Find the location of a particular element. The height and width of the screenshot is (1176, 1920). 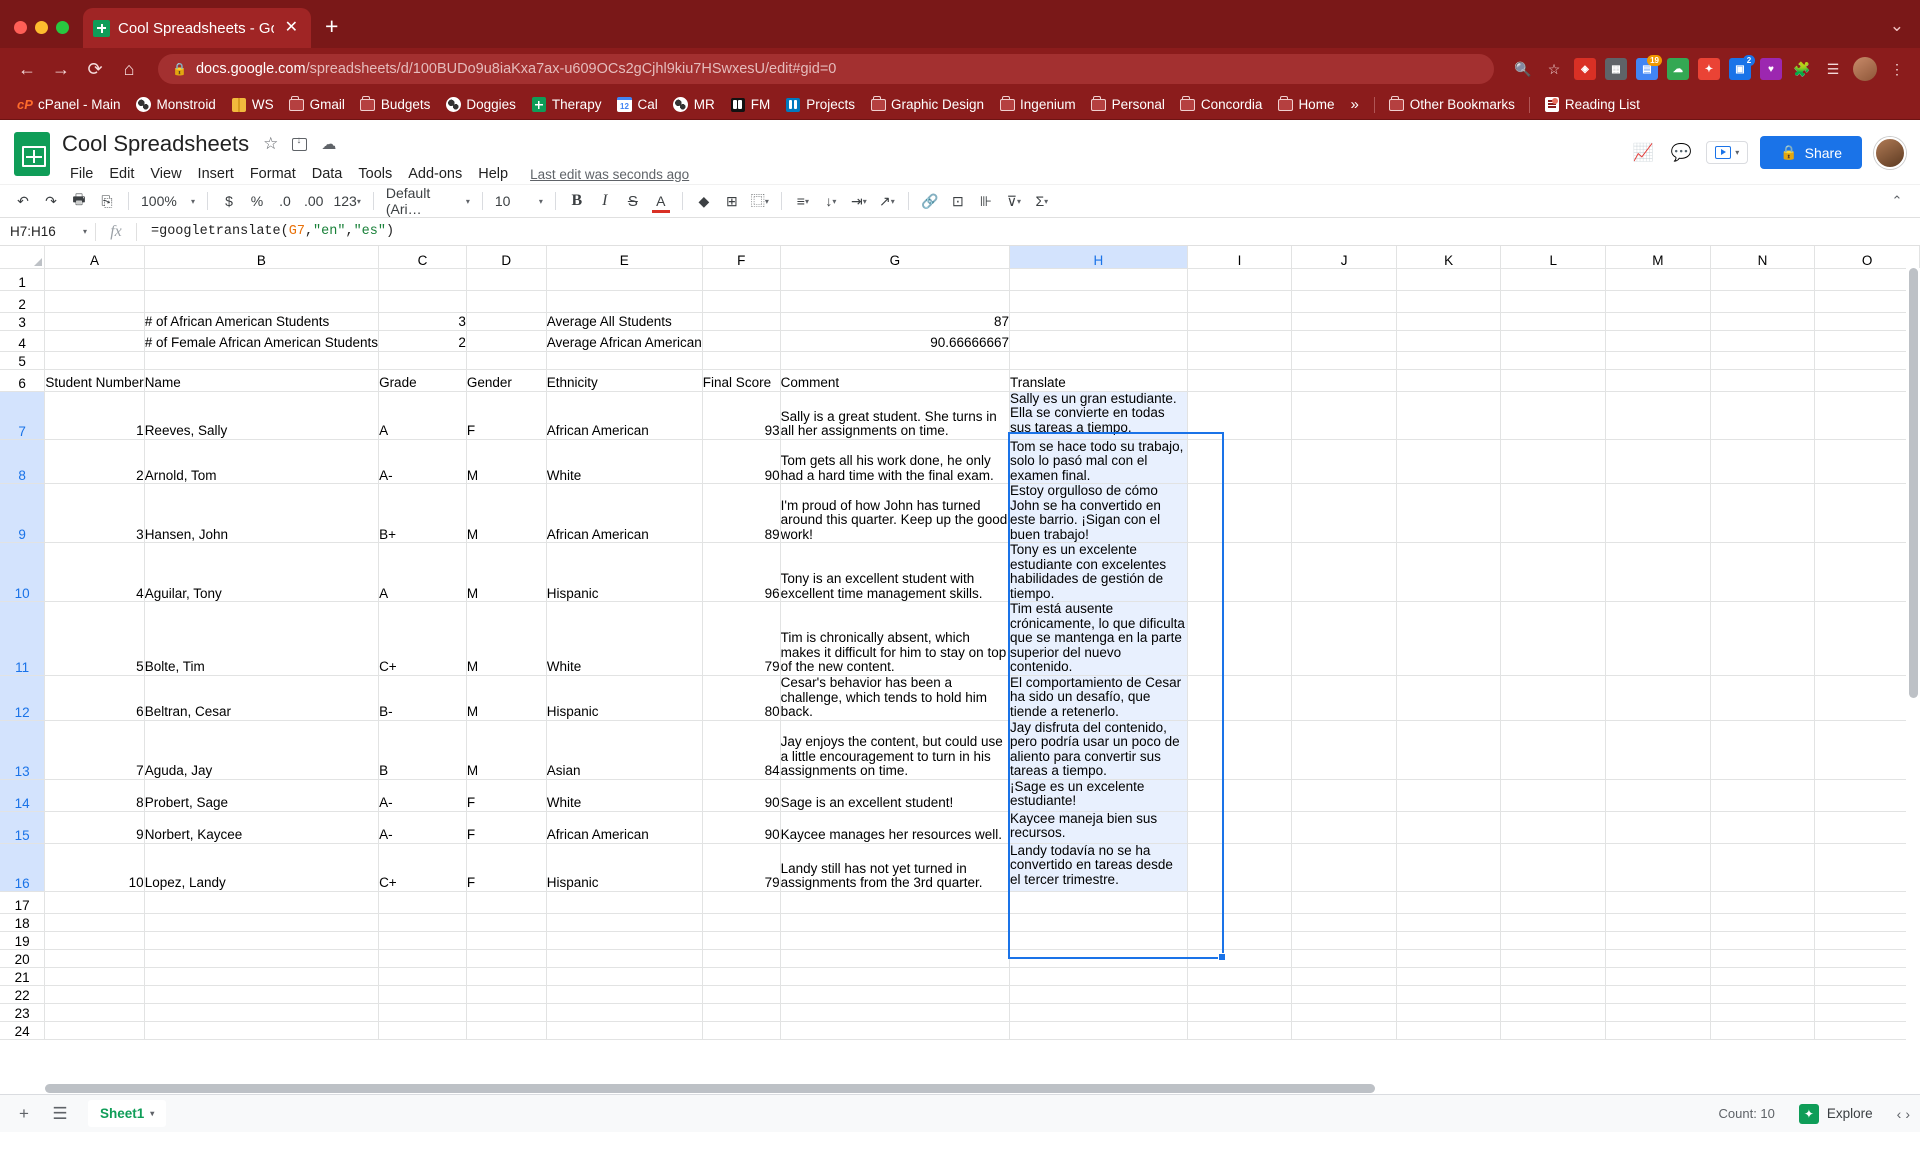

cell-k14 is located at coordinates (1449, 795).